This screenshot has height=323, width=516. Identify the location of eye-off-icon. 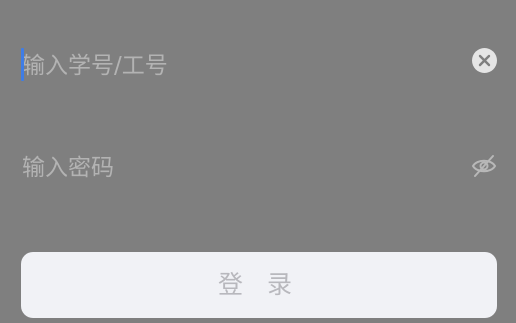
(484, 166).